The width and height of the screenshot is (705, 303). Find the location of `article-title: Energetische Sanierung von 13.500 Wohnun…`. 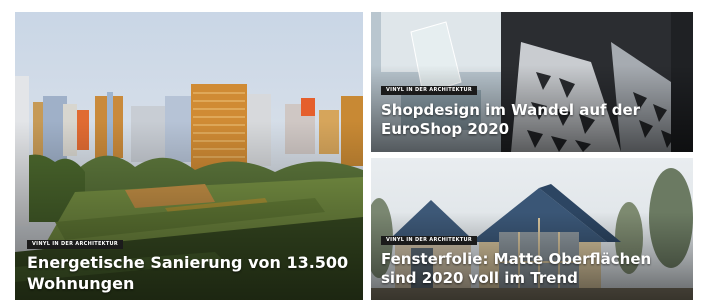

article-title: Energetische Sanierung von 13.500 Wohnun… is located at coordinates (189, 273).